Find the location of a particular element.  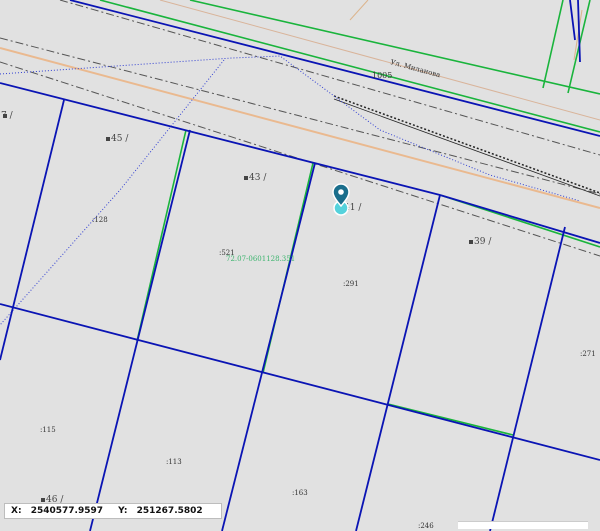

parcel-id-label: :291 is located at coordinates (351, 284).